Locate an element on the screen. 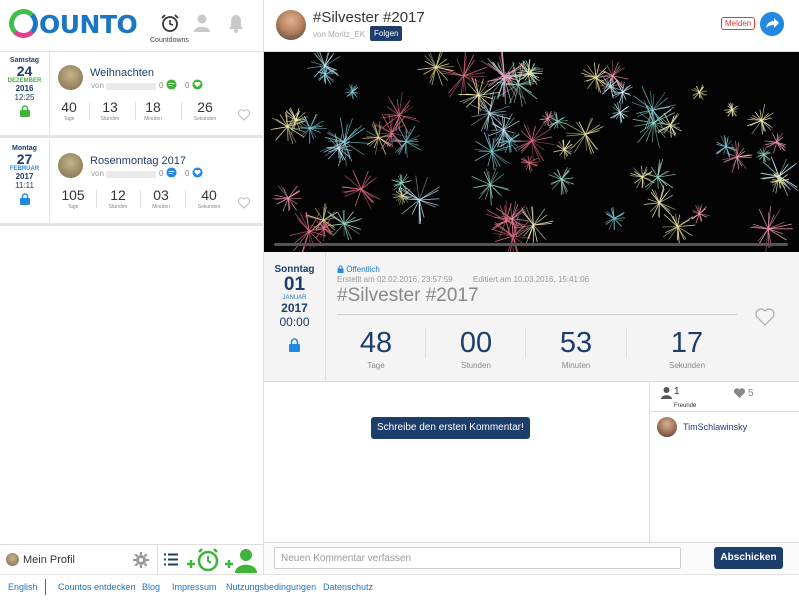 This screenshot has width=799, height=600. follow-button: Folgen is located at coordinates (386, 33).